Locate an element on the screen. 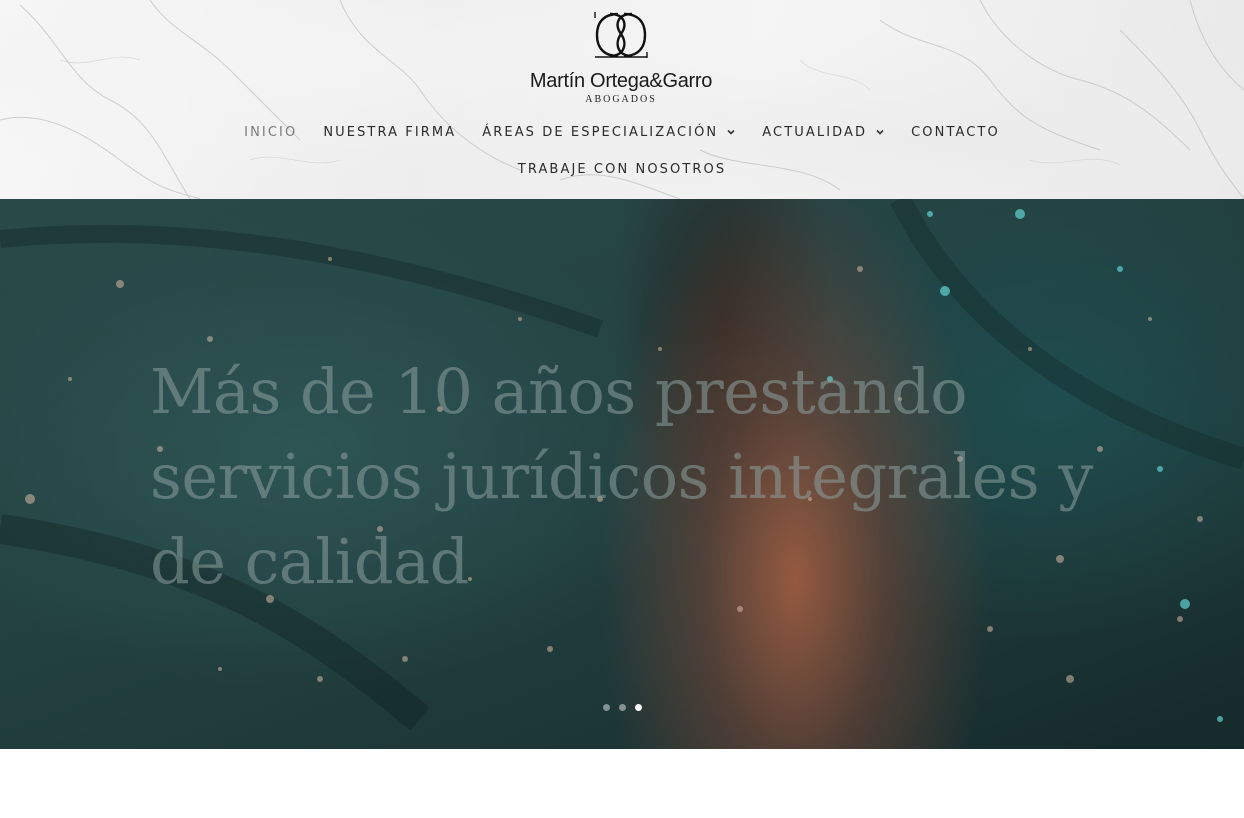 The height and width of the screenshot is (818, 1244). logo-monogram-icon is located at coordinates (621, 35).